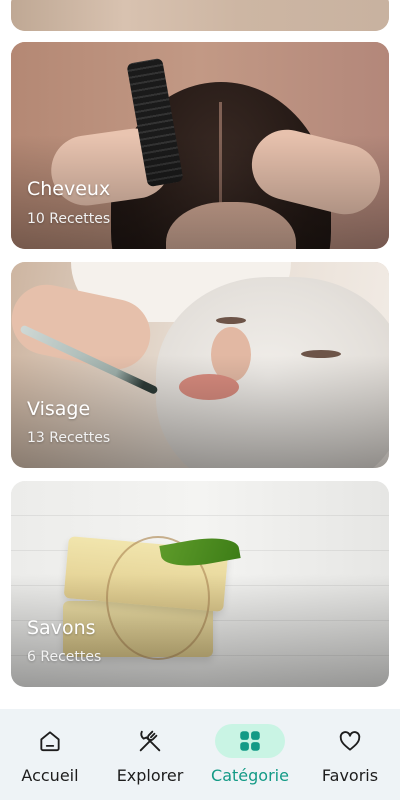 This screenshot has width=400, height=800. I want to click on nav-item-categorie: Catégorie, so click(250, 754).